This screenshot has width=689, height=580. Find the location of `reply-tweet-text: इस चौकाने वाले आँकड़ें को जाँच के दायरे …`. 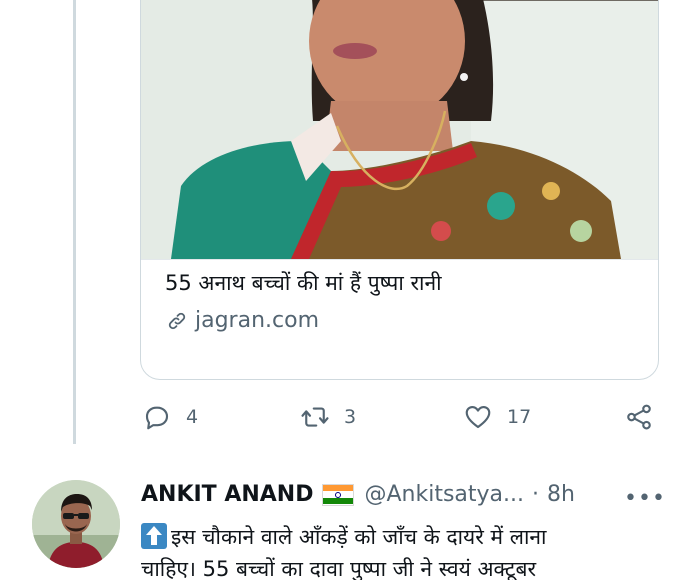

reply-tweet-text: इस चौकाने वाले आँकड़ें को जाँच के दायरे … is located at coordinates (401, 550).